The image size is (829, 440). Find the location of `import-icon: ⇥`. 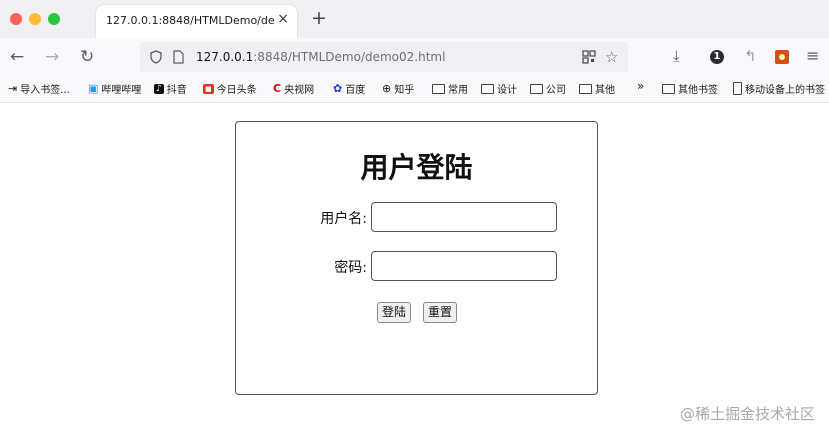

import-icon: ⇥ is located at coordinates (13, 88).